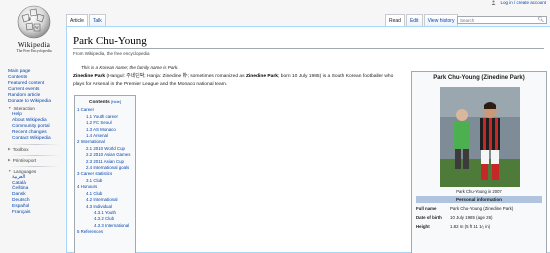 The height and width of the screenshot is (253, 550). What do you see at coordinates (470, 226) in the screenshot?
I see `infobox-value: 1.82 m (5 ft 11 1⁄₂ in)` at bounding box center [470, 226].